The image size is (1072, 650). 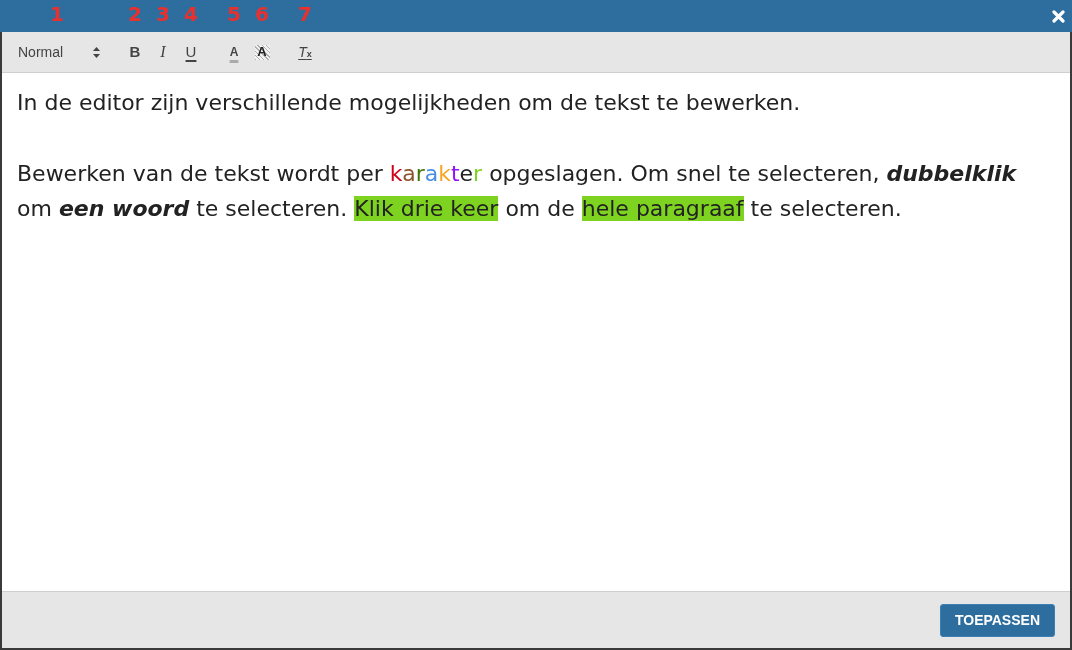 What do you see at coordinates (163, 52) in the screenshot?
I see `italic-button: I` at bounding box center [163, 52].